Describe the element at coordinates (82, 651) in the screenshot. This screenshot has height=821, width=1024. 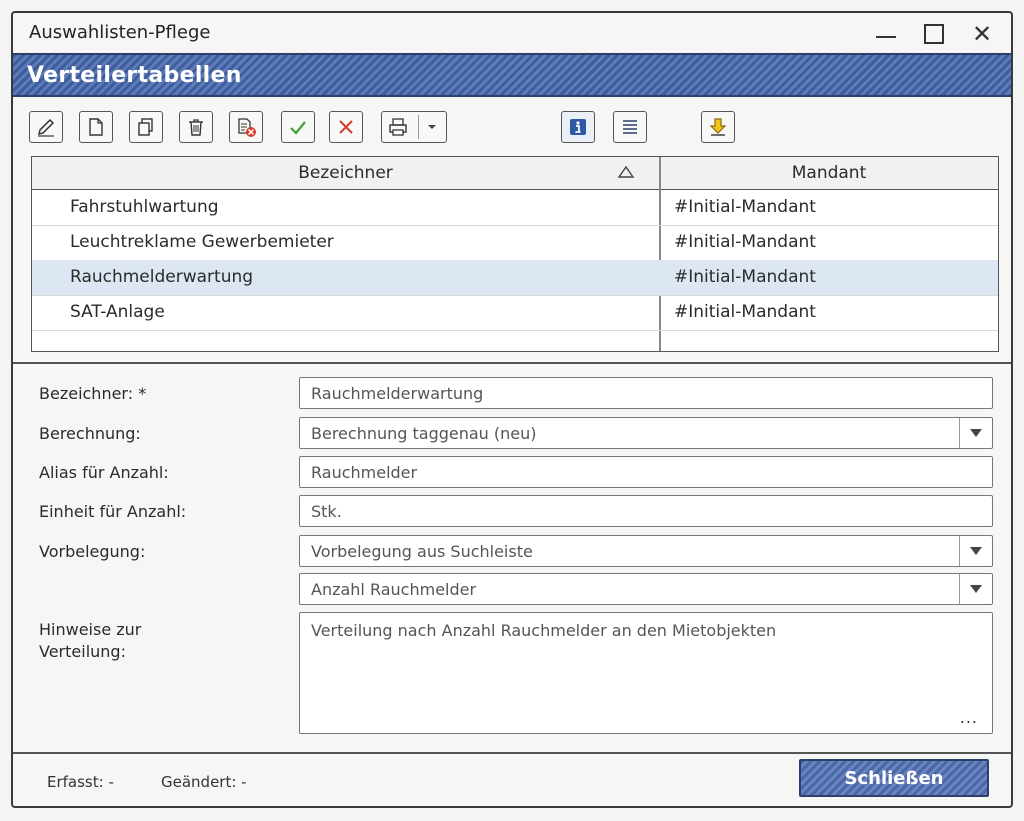
I see `hinweise-label-line2: Verteilung:` at that location.